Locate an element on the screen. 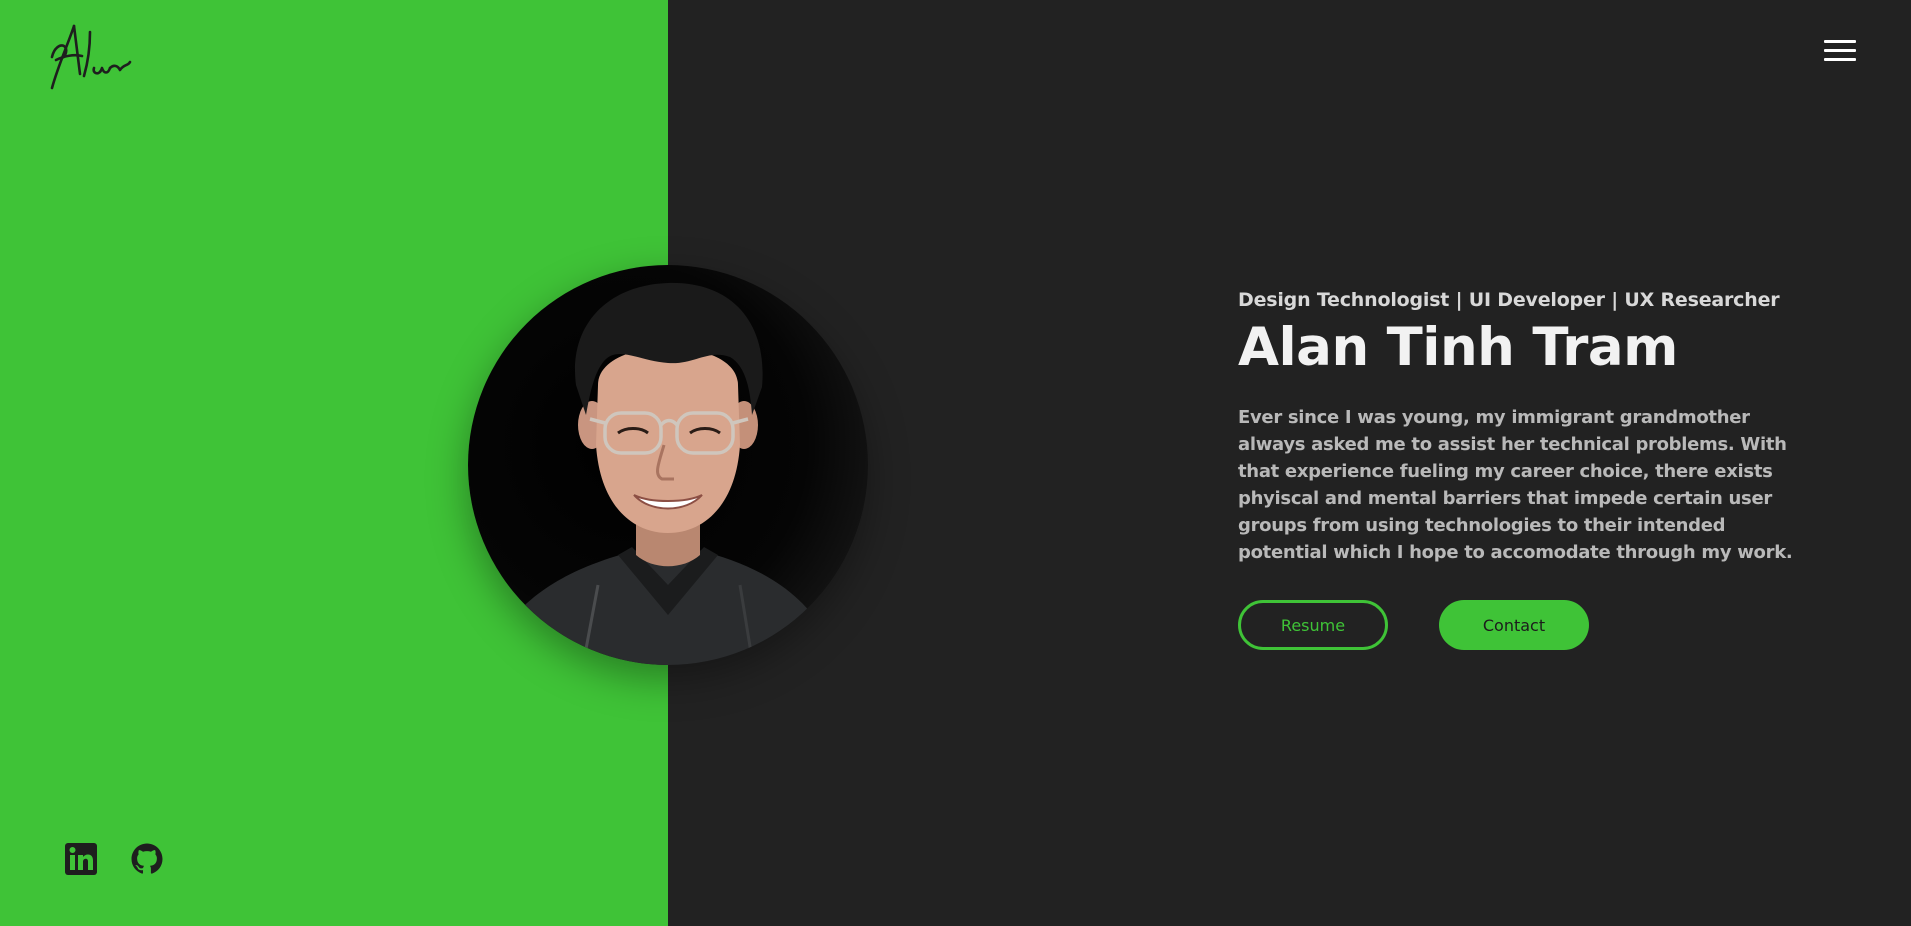 This screenshot has height=926, width=1911. github-icon is located at coordinates (147, 859).